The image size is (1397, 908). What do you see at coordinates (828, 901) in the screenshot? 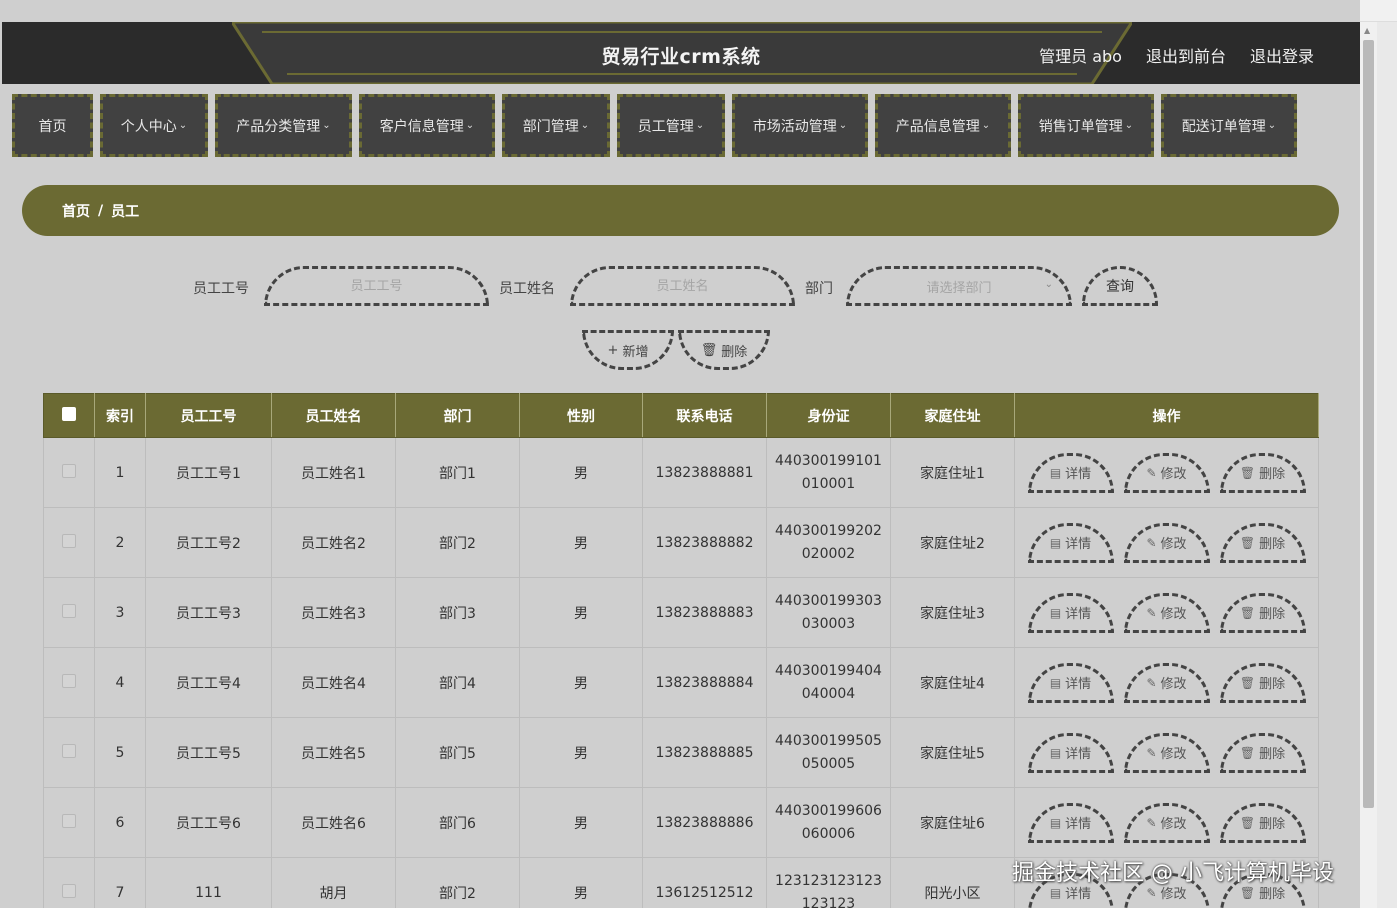
I see `id-card-line2: 123123` at bounding box center [828, 901].